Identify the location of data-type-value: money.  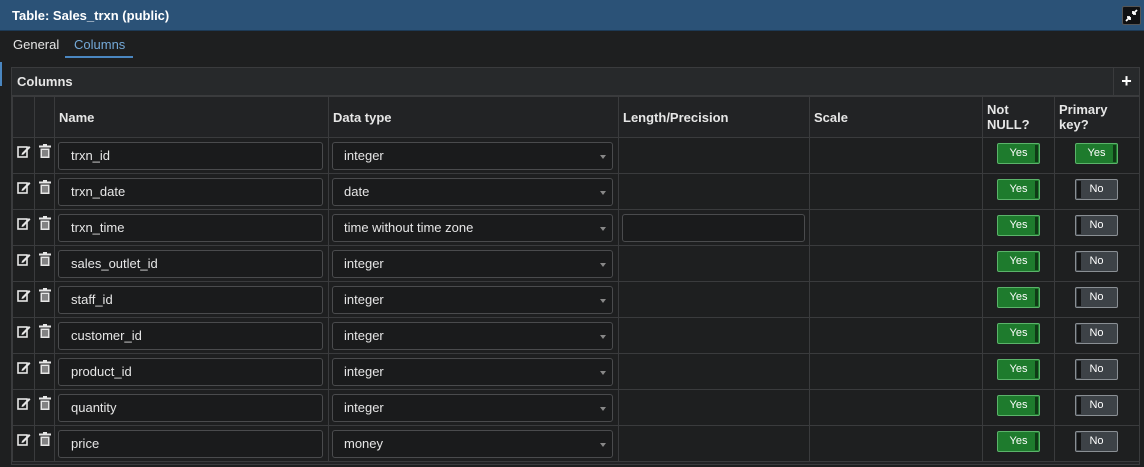
(364, 443).